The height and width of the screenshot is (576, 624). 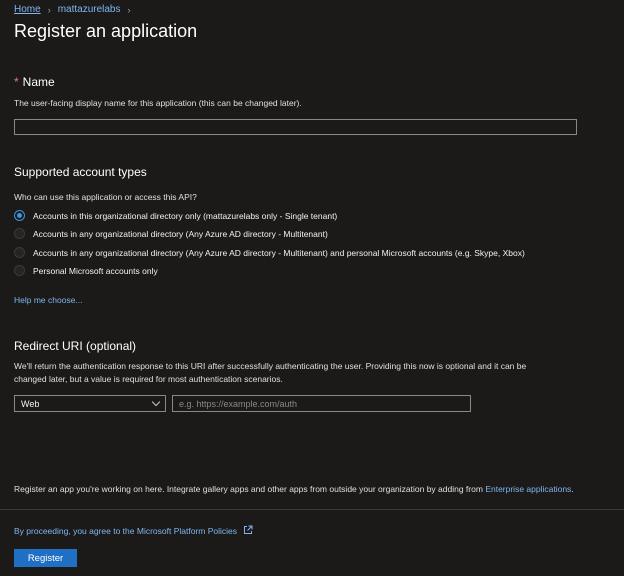 What do you see at coordinates (16, 82) in the screenshot?
I see `required-marker: *` at bounding box center [16, 82].